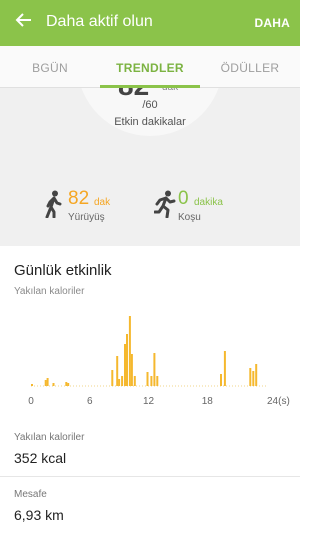 The image size is (320, 535). What do you see at coordinates (49, 437) in the screenshot?
I see `calories-label: Yakılan kaloriler` at bounding box center [49, 437].